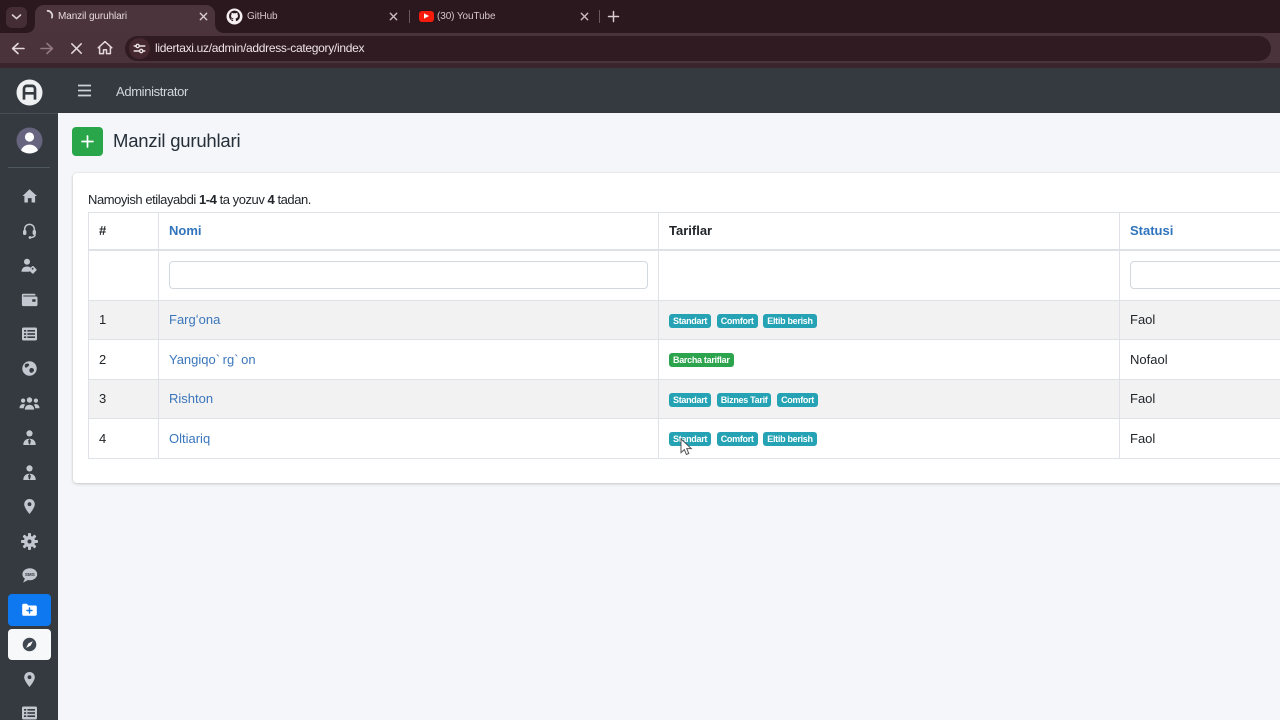  I want to click on svg-text: SMS, so click(30, 574).